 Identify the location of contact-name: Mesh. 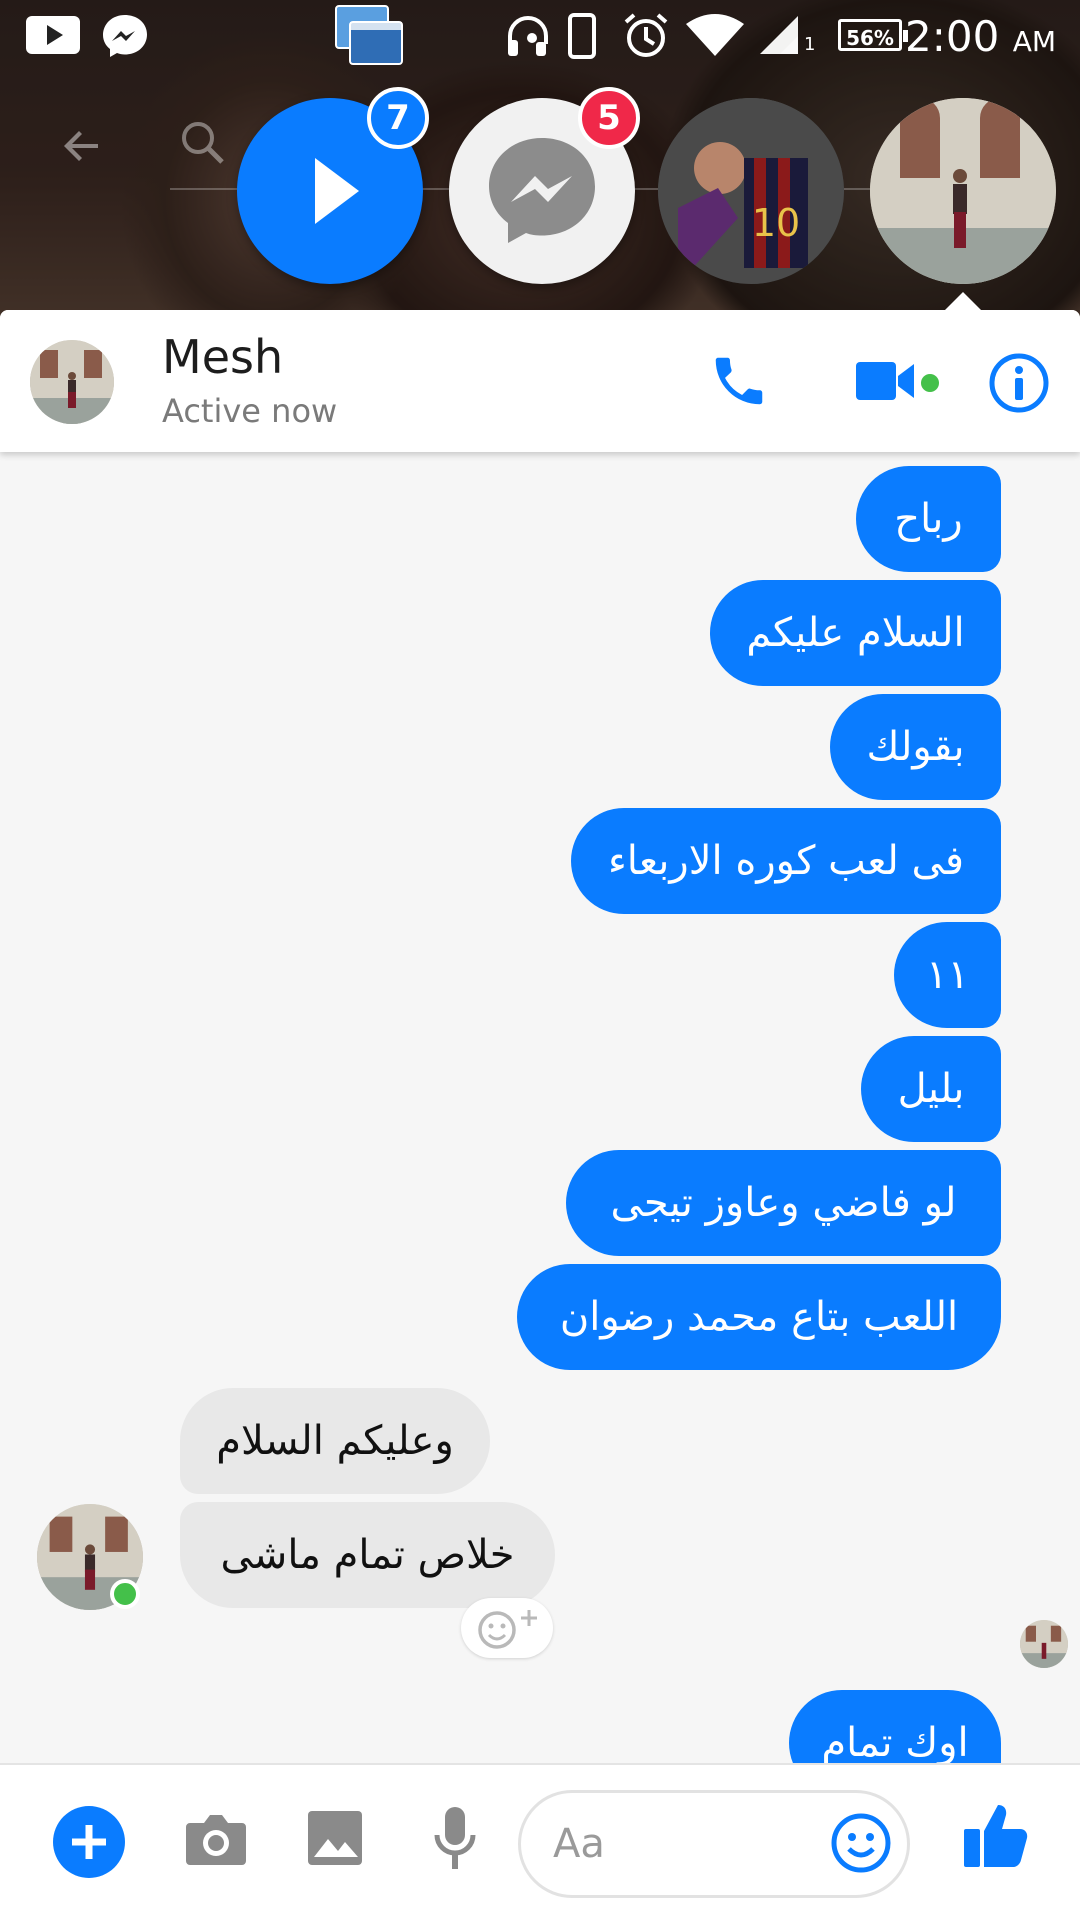
(223, 357).